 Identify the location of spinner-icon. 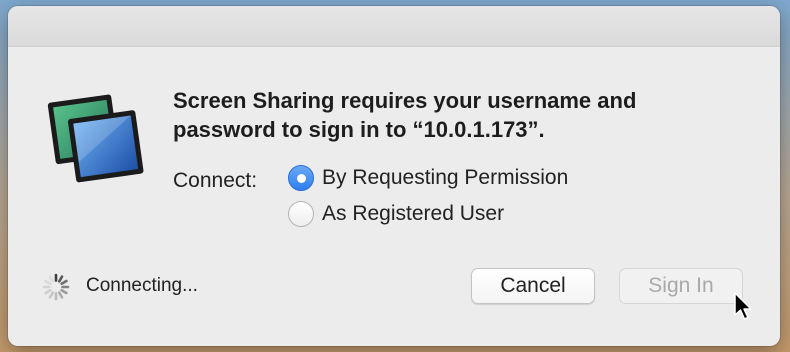
(56, 287).